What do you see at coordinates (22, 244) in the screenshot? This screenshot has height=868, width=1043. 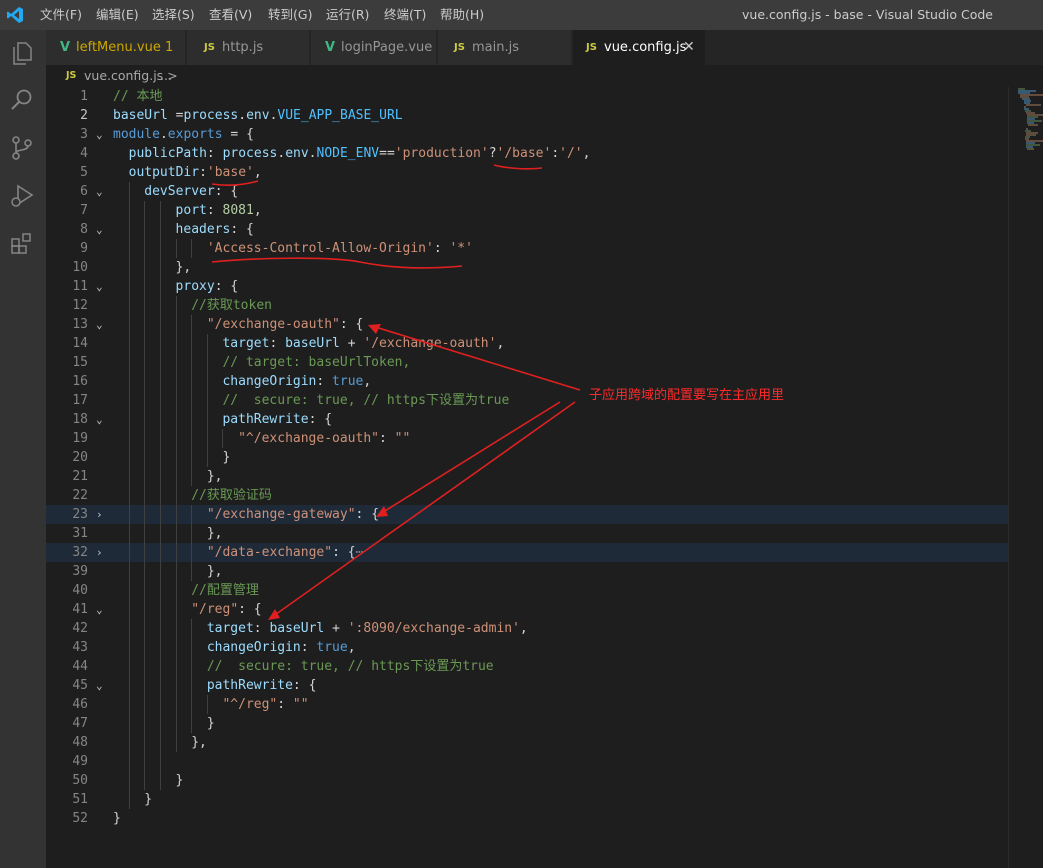 I see `extensions-icon` at bounding box center [22, 244].